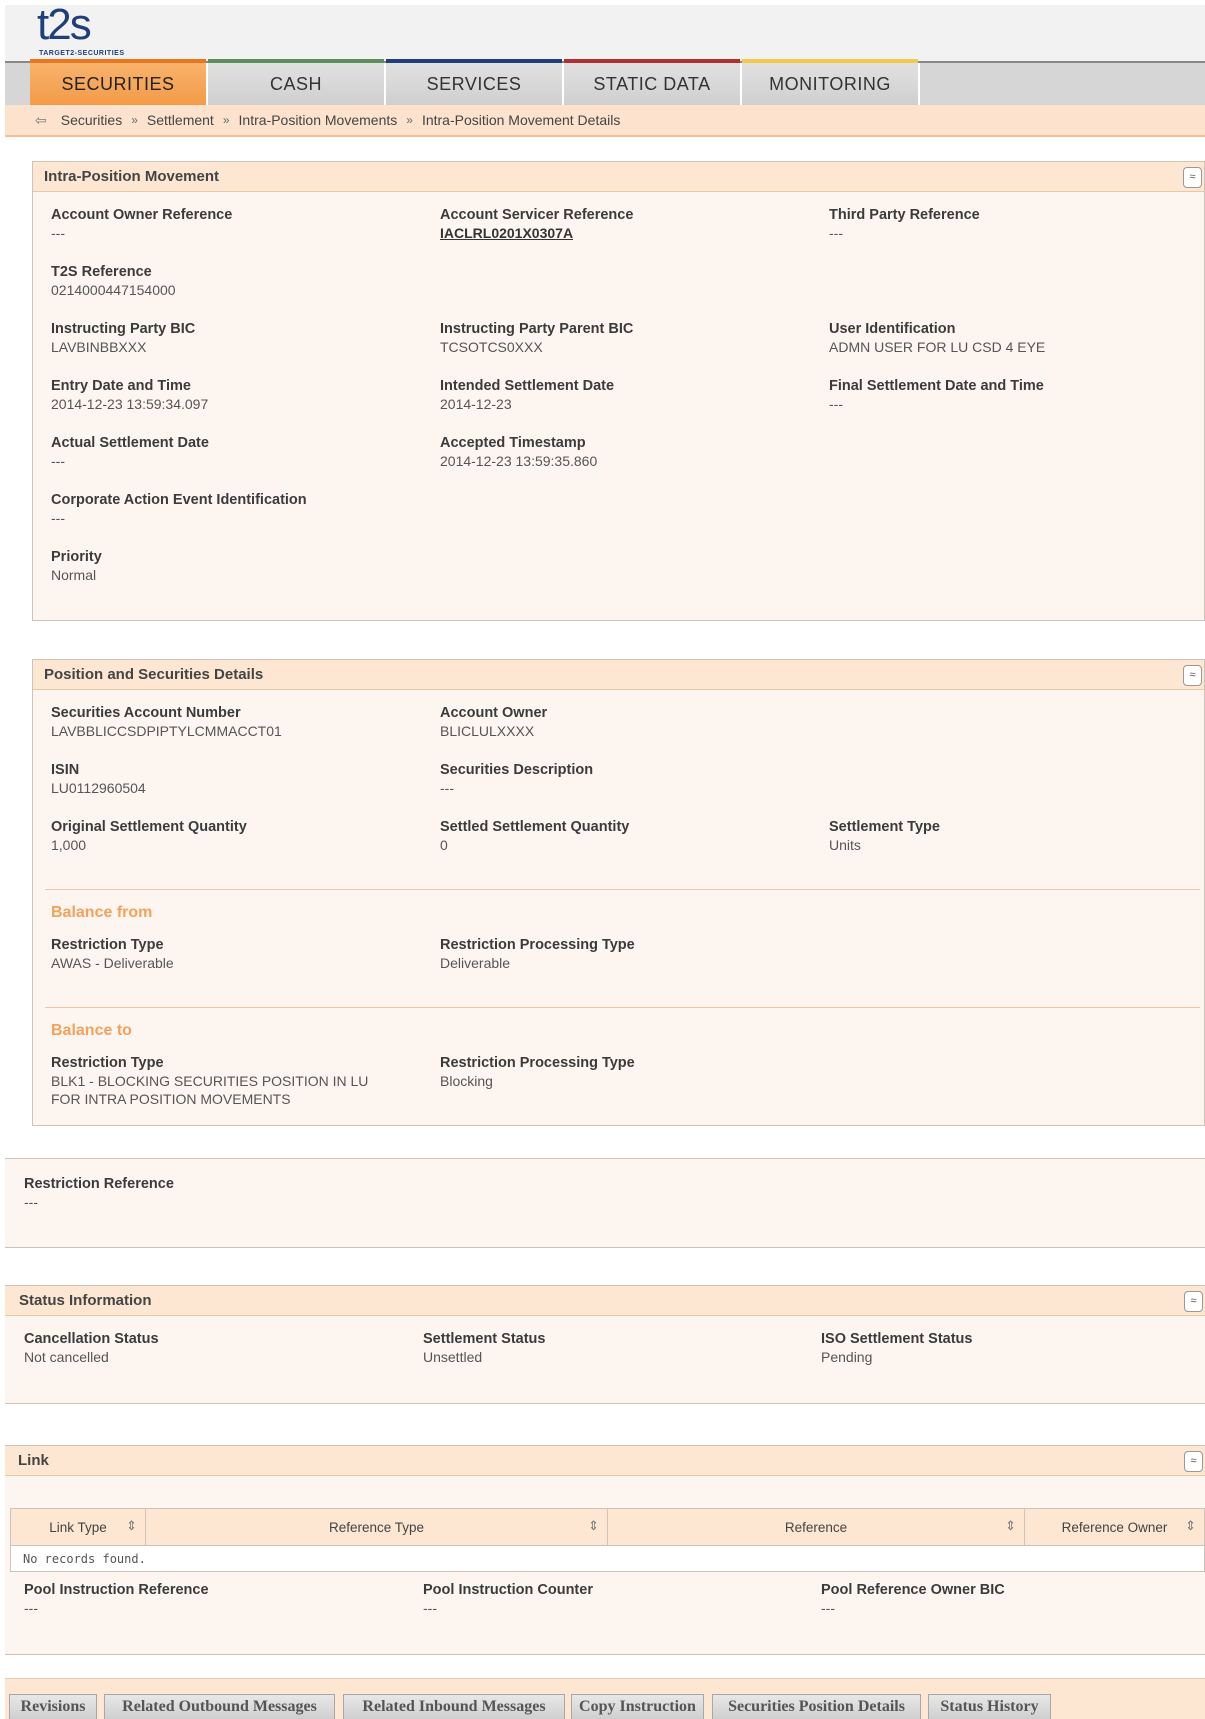 The width and height of the screenshot is (1205, 1719). I want to click on intended-settlement-date: Intended Settlement Date 2014-12-23, so click(610, 395).